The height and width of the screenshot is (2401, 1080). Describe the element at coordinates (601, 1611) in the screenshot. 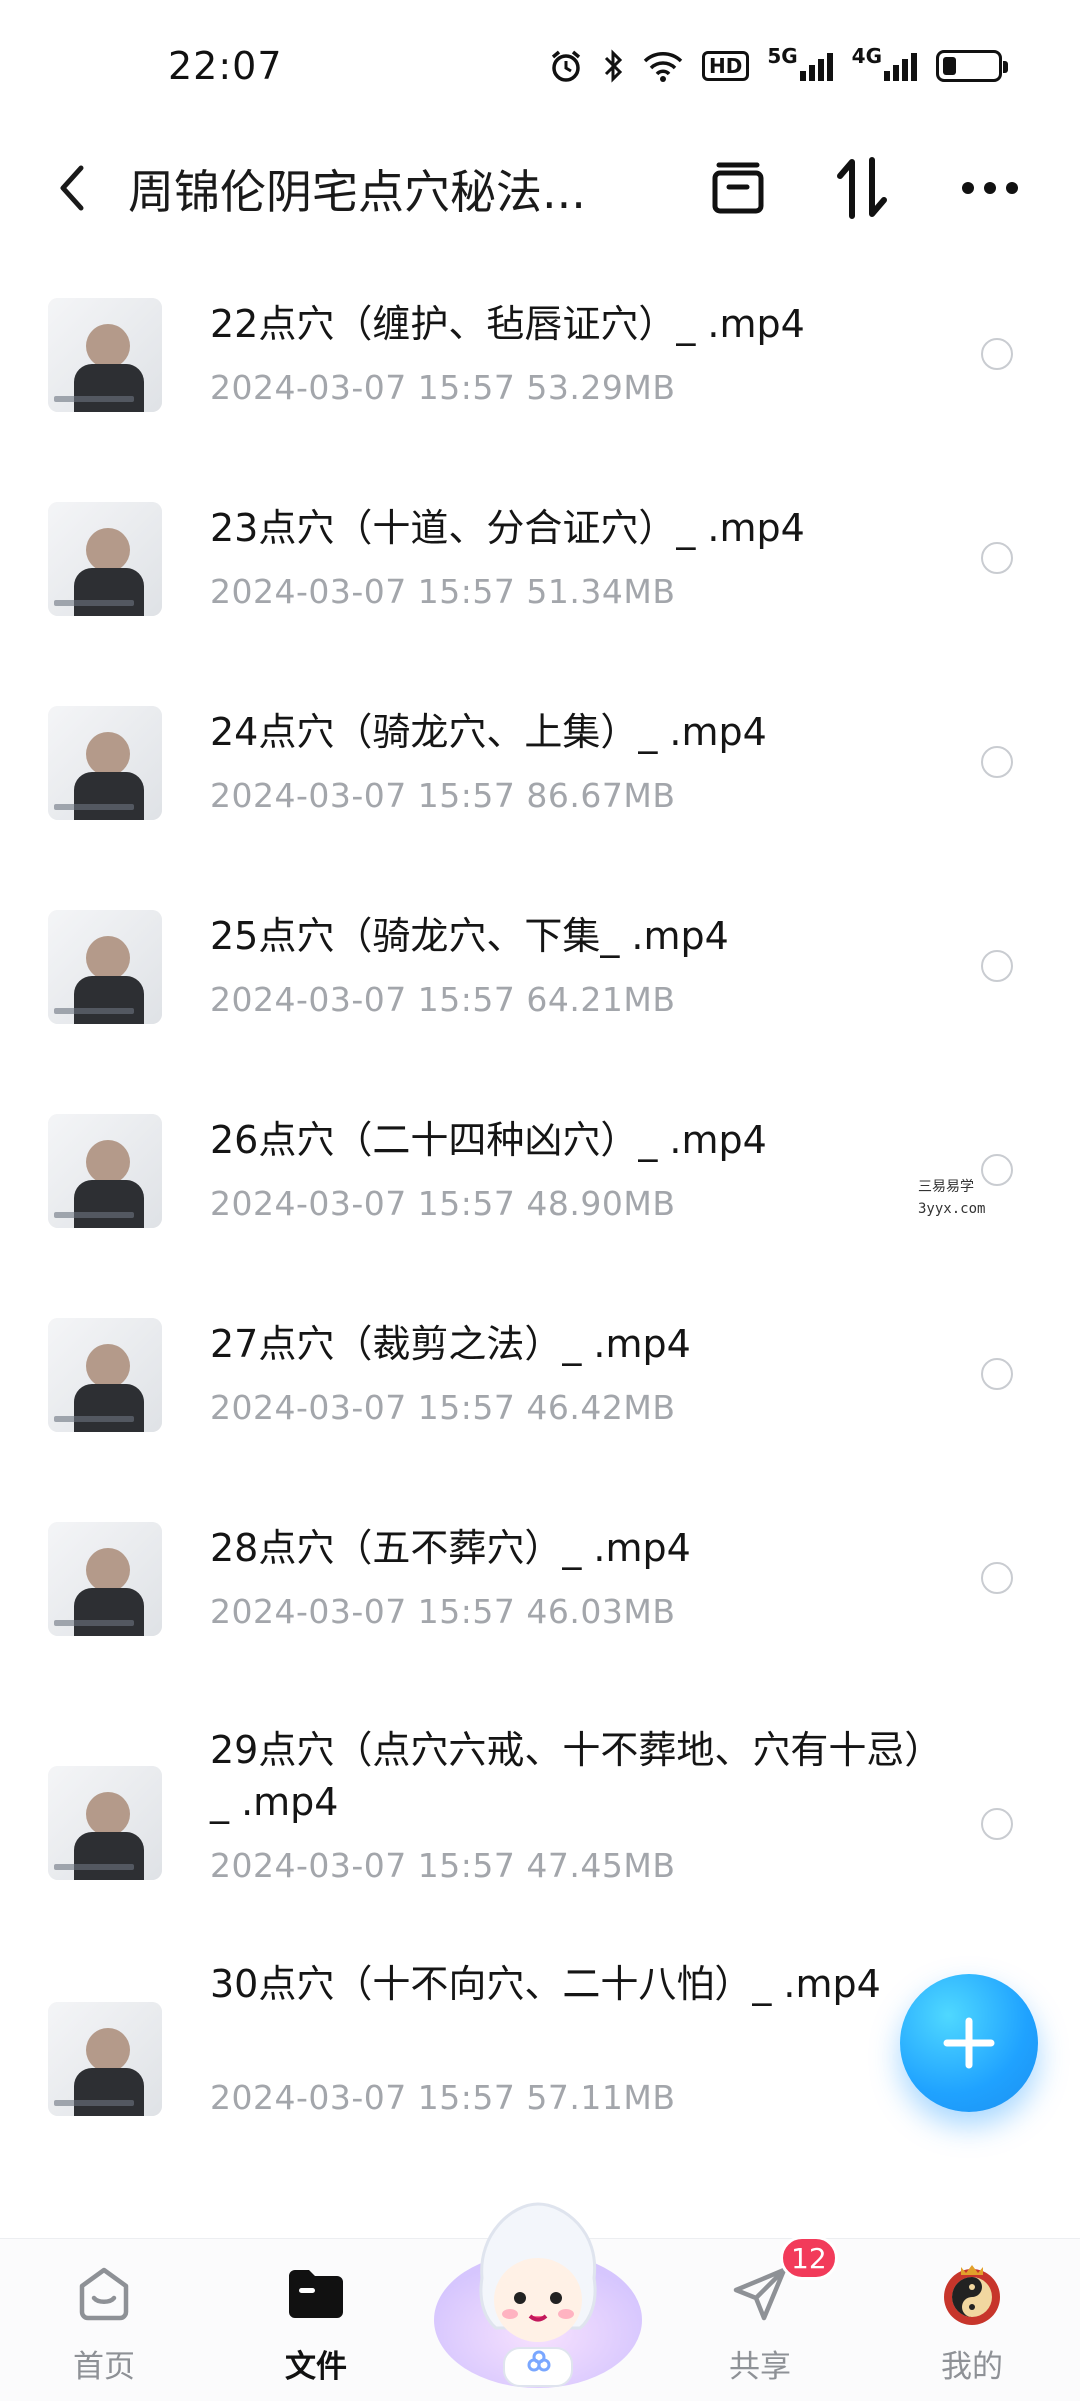

I see `file-size: 46.03MB` at that location.